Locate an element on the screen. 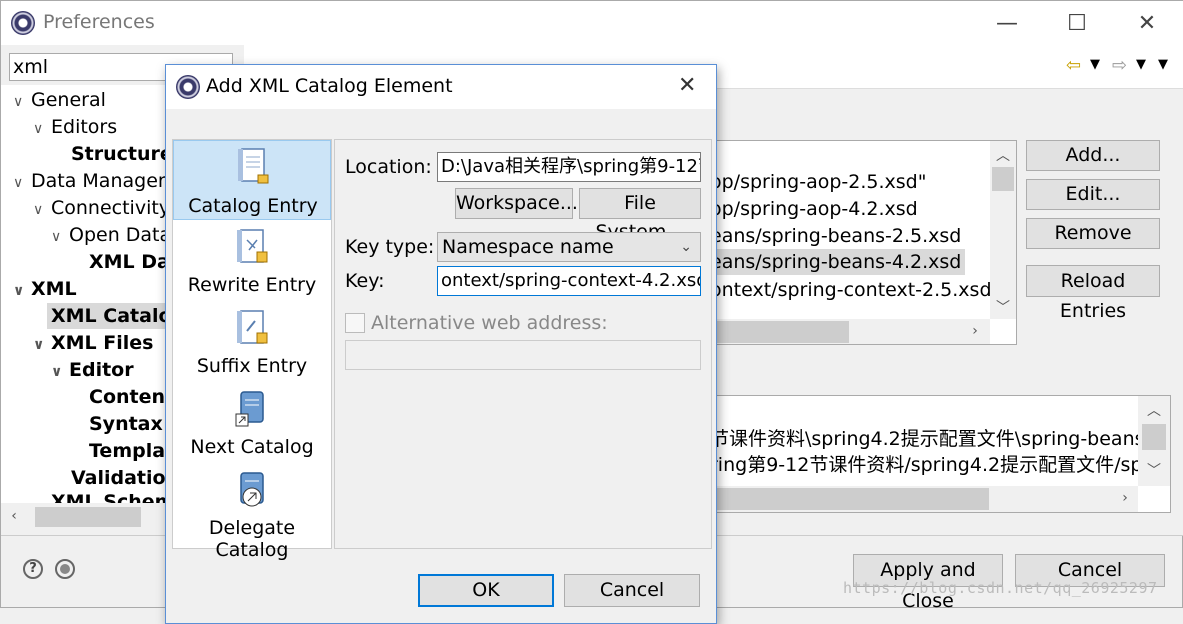 The width and height of the screenshot is (1183, 624). palette-label: Next Catalog is located at coordinates (252, 447).